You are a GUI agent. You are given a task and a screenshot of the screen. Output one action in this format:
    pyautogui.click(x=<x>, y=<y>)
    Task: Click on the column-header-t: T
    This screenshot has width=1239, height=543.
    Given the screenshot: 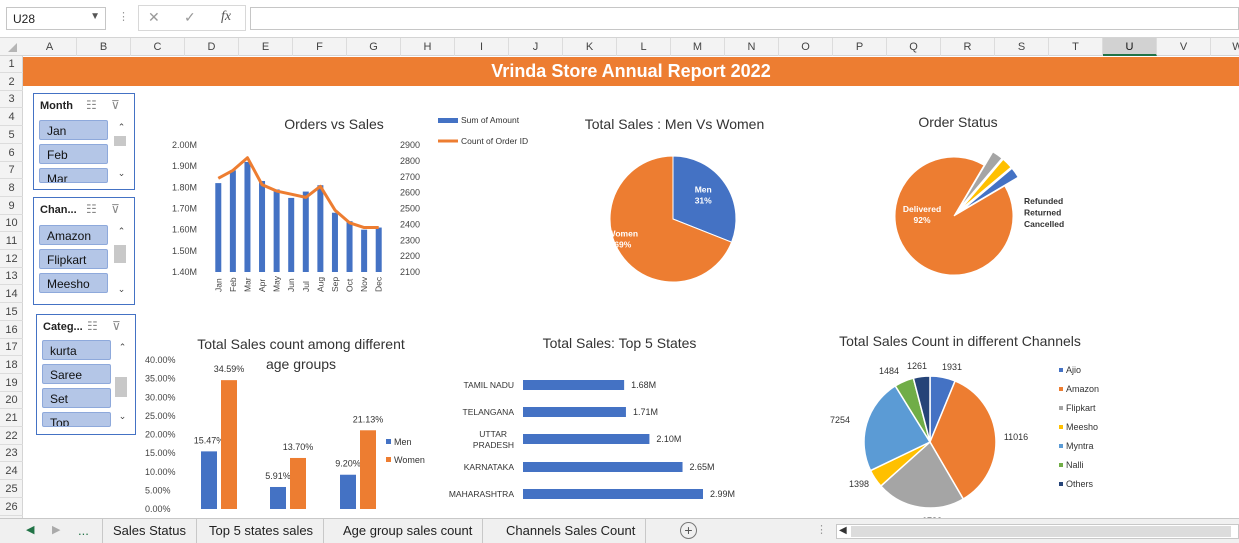 What is the action you would take?
    pyautogui.click(x=1076, y=47)
    